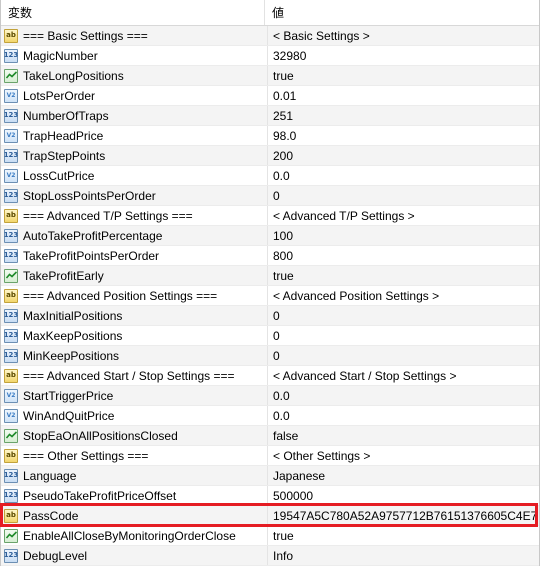 The image size is (540, 566). I want to click on variable-cell: ab PassCode, so click(134, 515).